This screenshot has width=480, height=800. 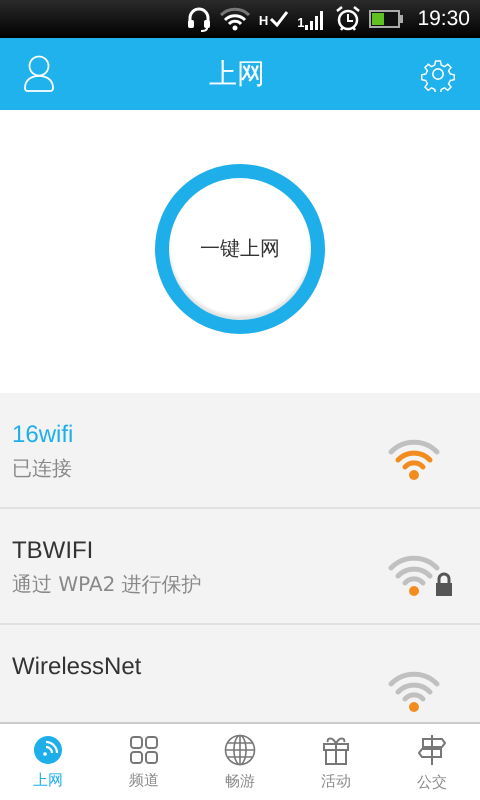 What do you see at coordinates (107, 551) in the screenshot?
I see `network-name: TBWIFI` at bounding box center [107, 551].